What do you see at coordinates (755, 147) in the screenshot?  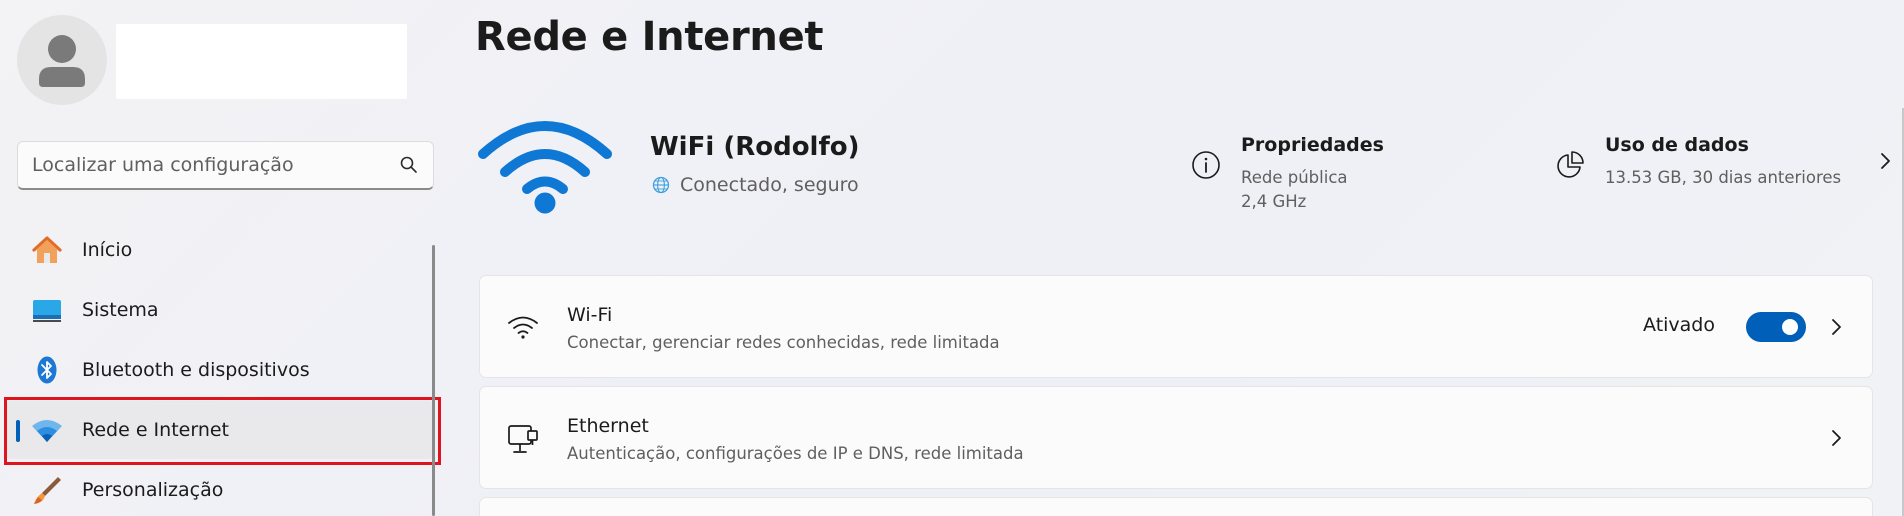 I see `network-name: WiFi (Rodolfo)` at bounding box center [755, 147].